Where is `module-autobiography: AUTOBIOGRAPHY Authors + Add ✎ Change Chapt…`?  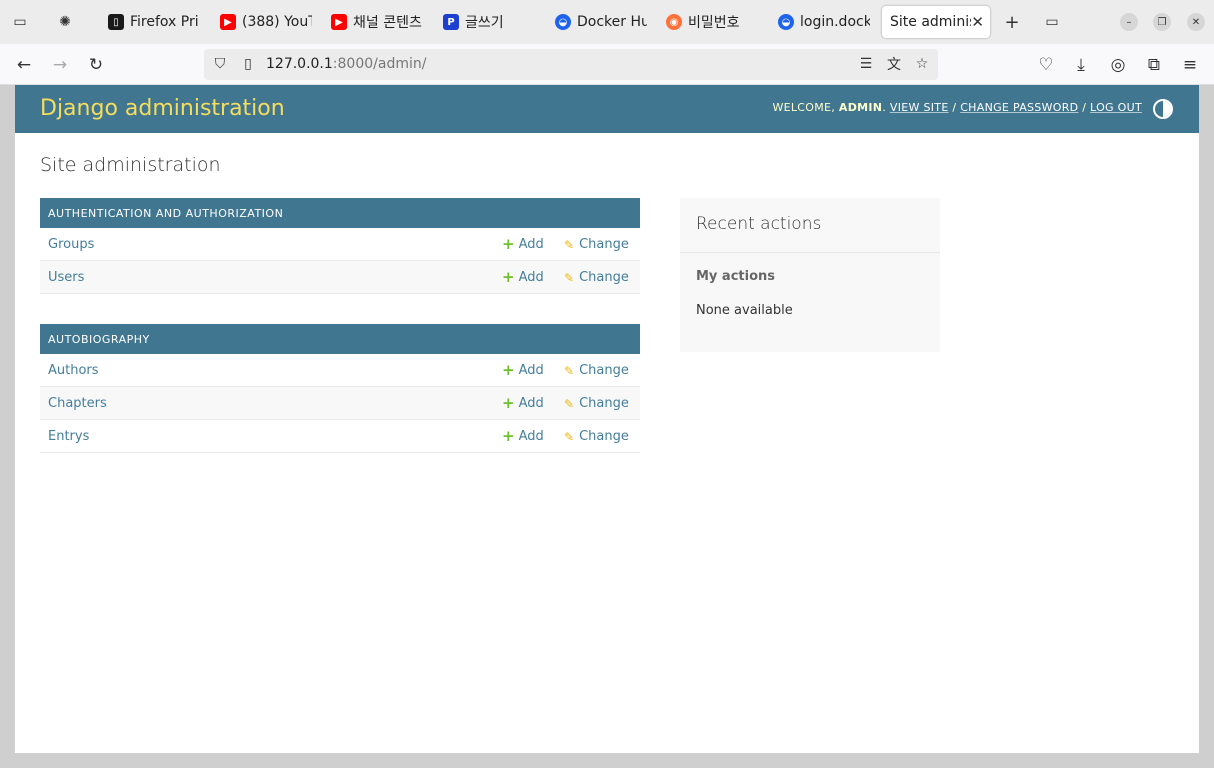
module-autobiography: AUTOBIOGRAPHY Authors + Add ✎ Change Chapt… is located at coordinates (340, 388).